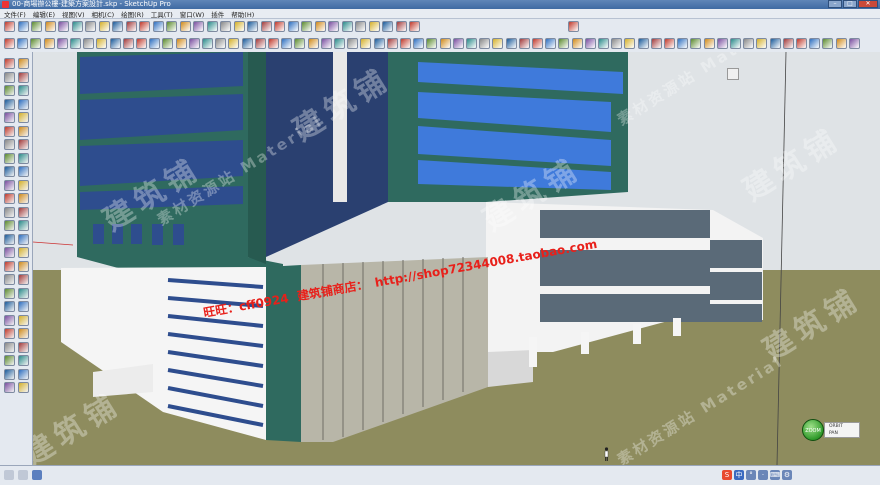 Image resolution: width=880 pixels, height=485 pixels. What do you see at coordinates (787, 475) in the screenshot?
I see `ime-settings-icon: ⚙` at bounding box center [787, 475].